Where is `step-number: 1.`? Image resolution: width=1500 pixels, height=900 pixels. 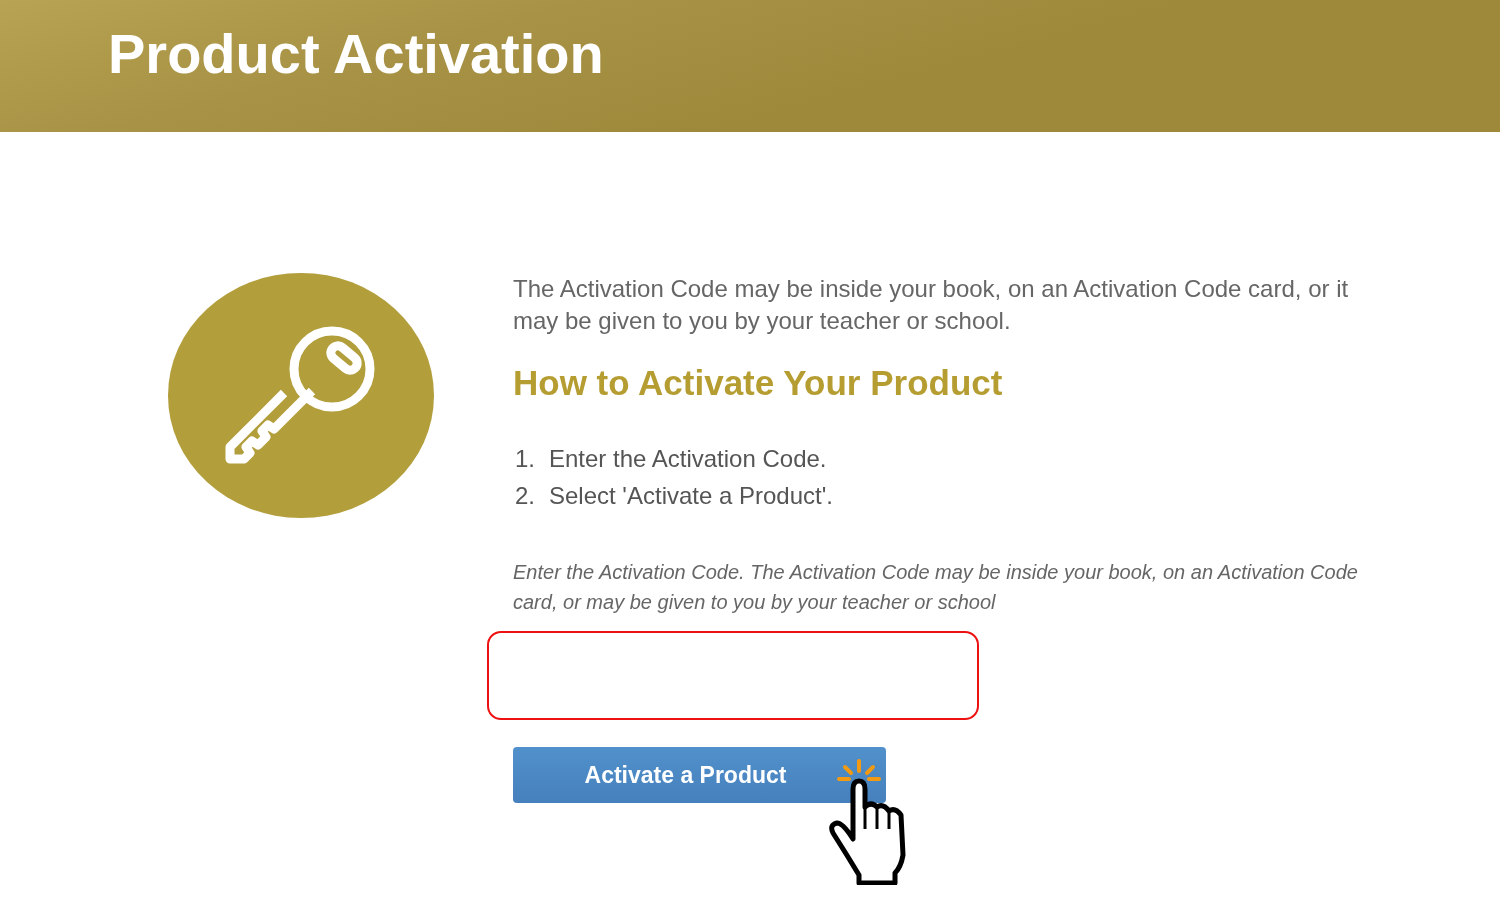 step-number: 1. is located at coordinates (524, 459).